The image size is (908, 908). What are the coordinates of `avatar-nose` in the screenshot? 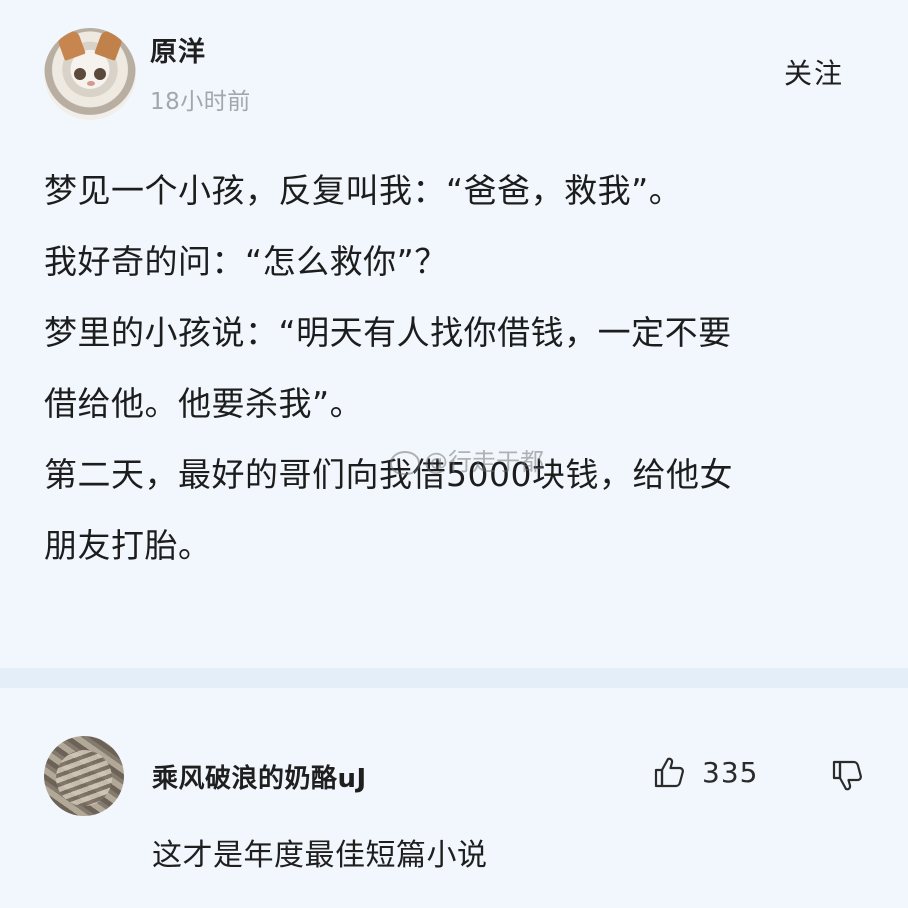 It's located at (91, 83).